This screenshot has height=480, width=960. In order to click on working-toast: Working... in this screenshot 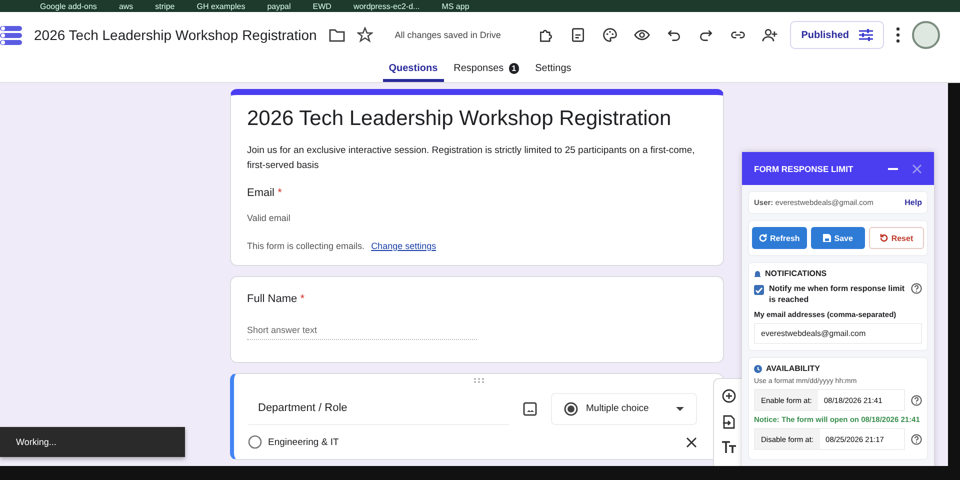, I will do `click(92, 442)`.